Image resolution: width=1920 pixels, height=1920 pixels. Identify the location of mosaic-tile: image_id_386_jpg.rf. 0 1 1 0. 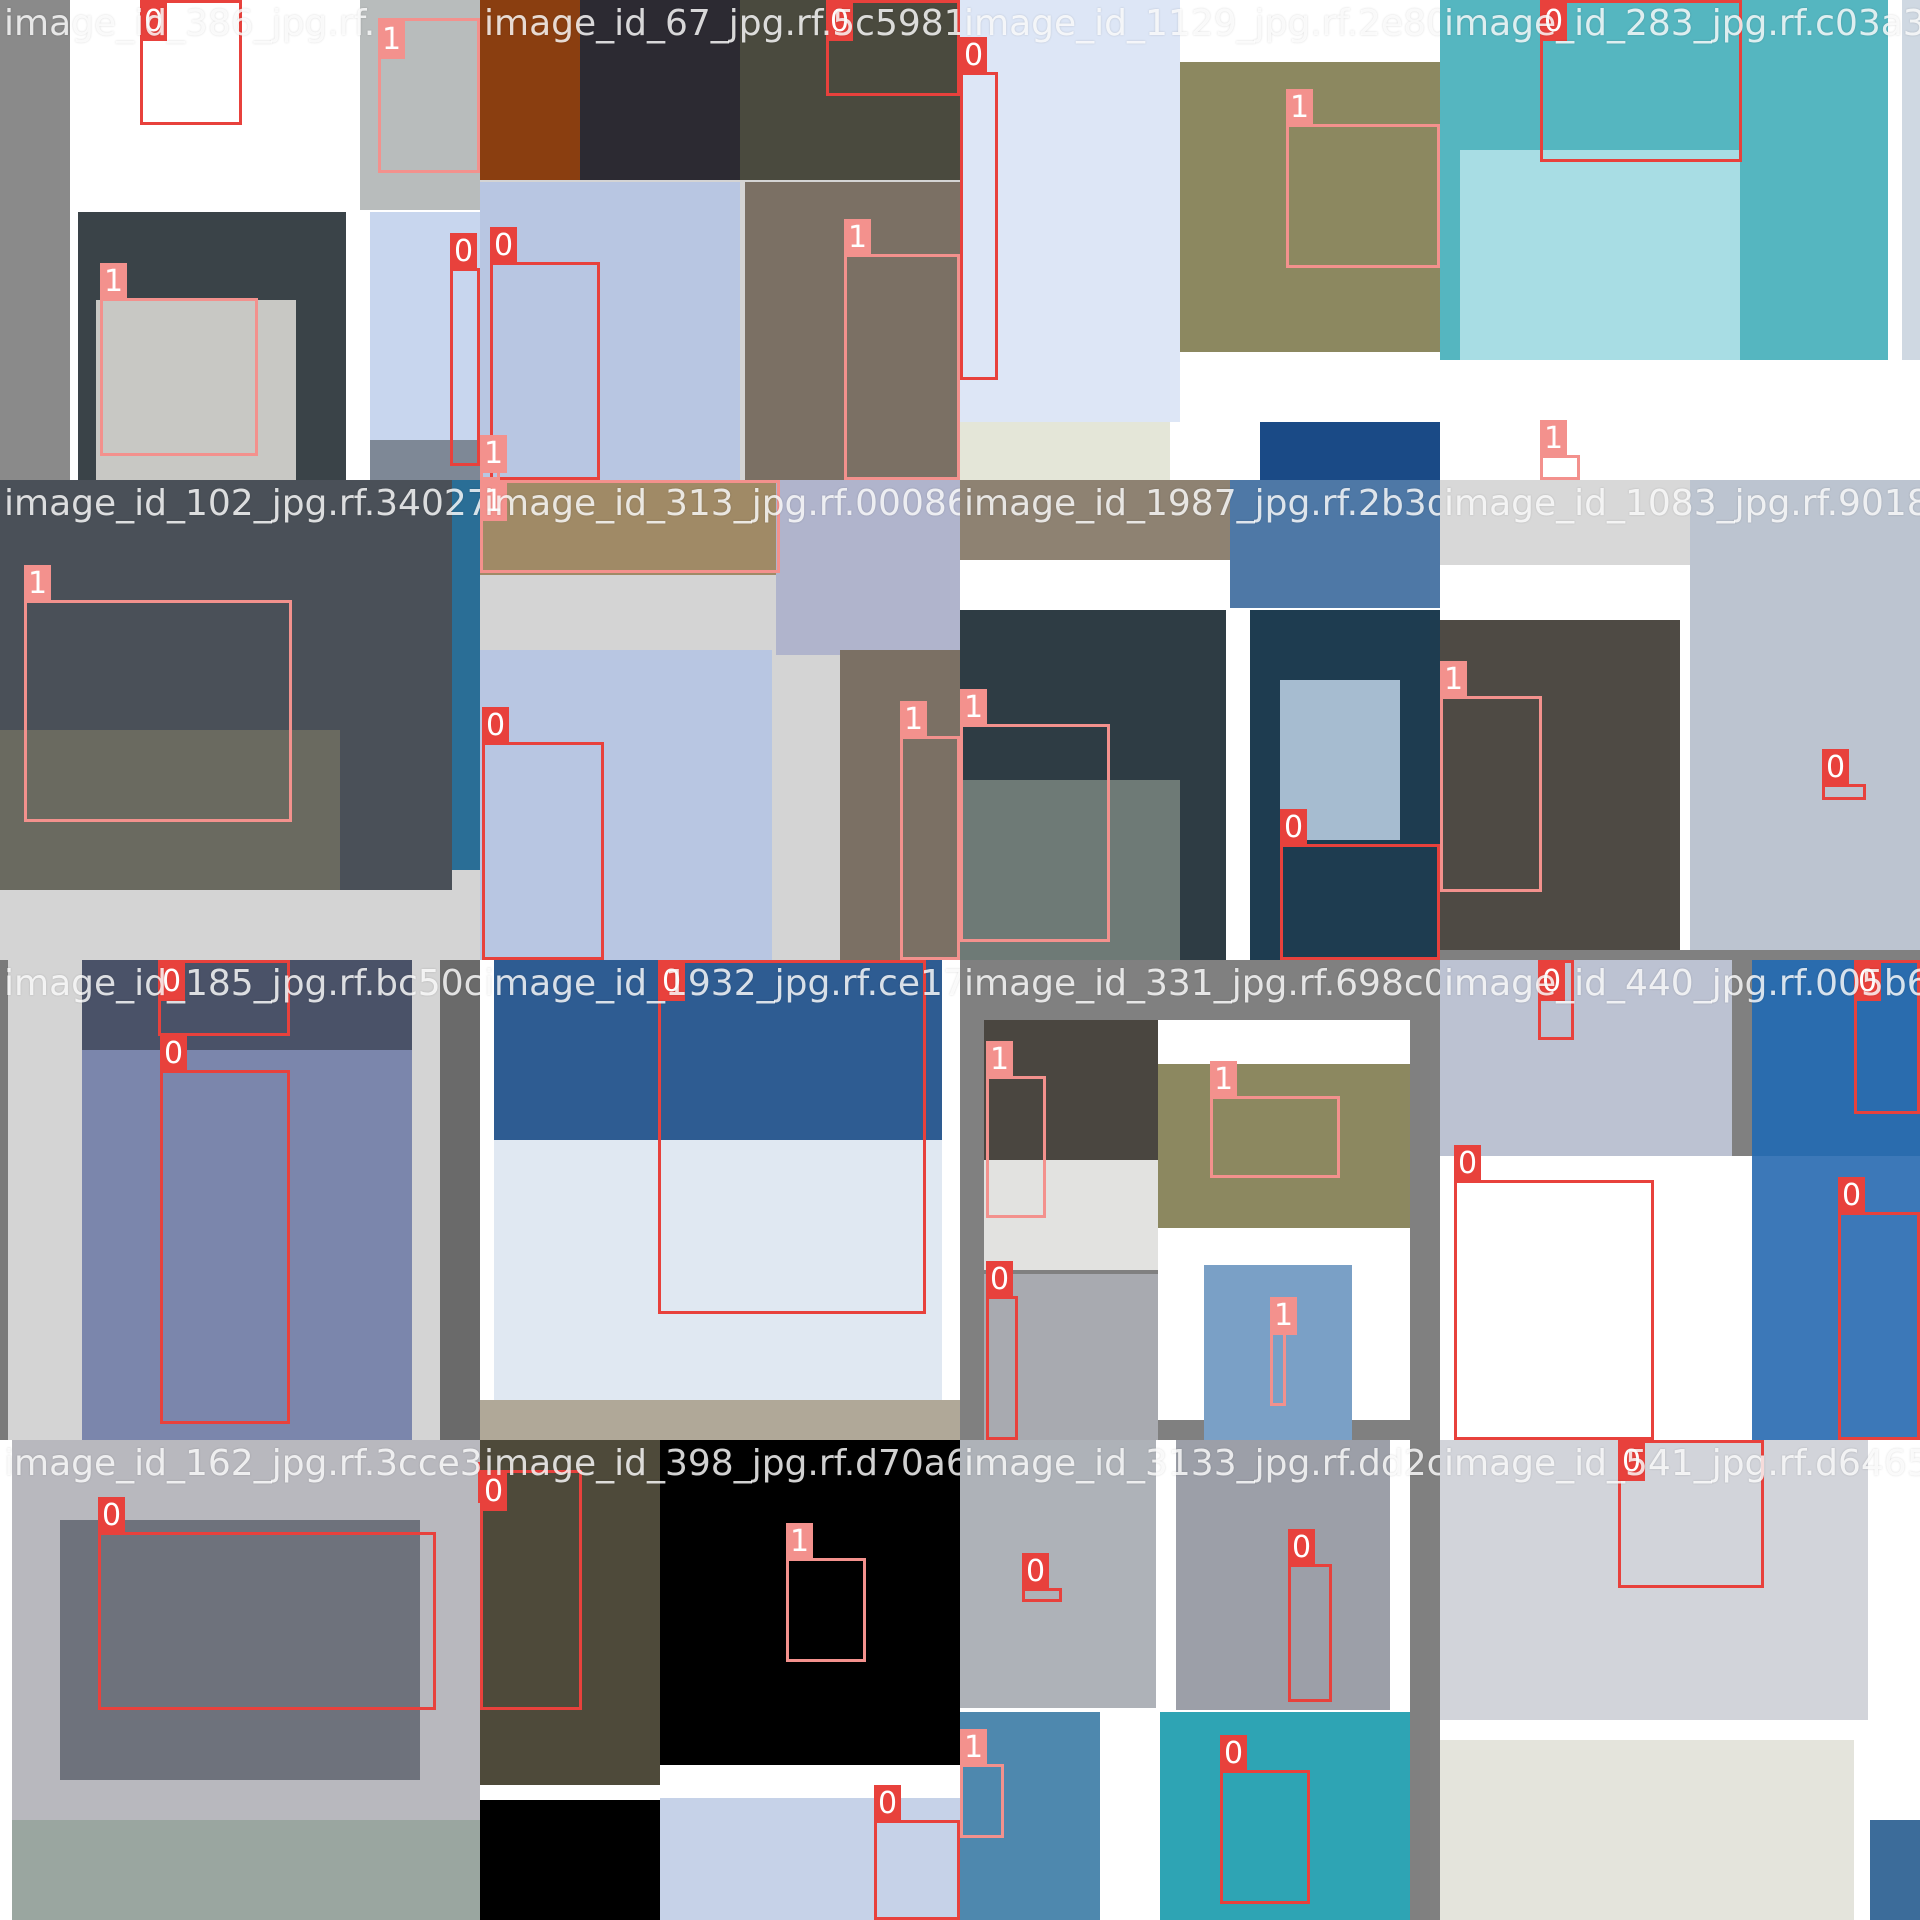
(240, 240).